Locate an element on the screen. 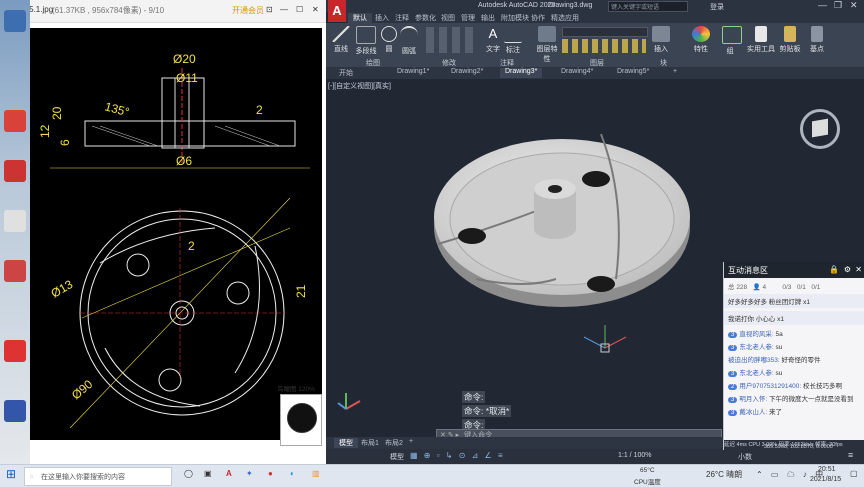 The width and height of the screenshot is (864, 487). notification-icon: ▢ is located at coordinates (854, 473).